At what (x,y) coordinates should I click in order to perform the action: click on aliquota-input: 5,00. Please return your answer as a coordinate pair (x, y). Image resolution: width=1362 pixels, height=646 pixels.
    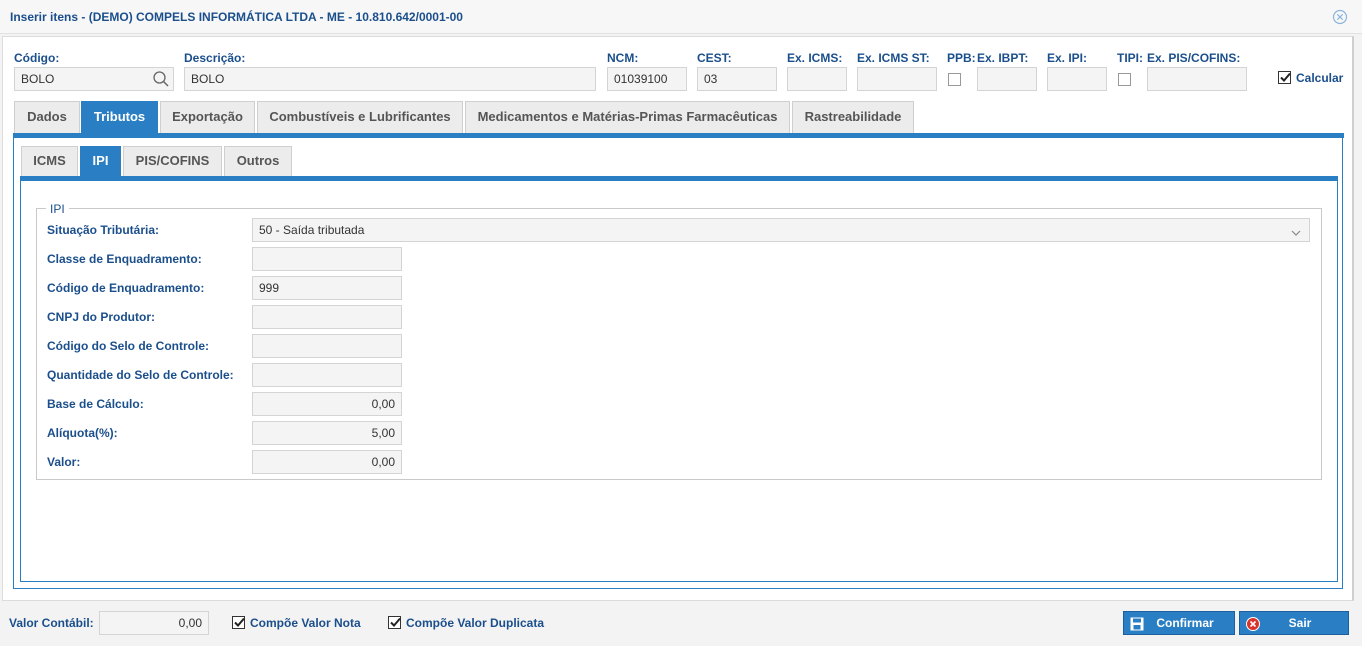
    Looking at the image, I should click on (327, 433).